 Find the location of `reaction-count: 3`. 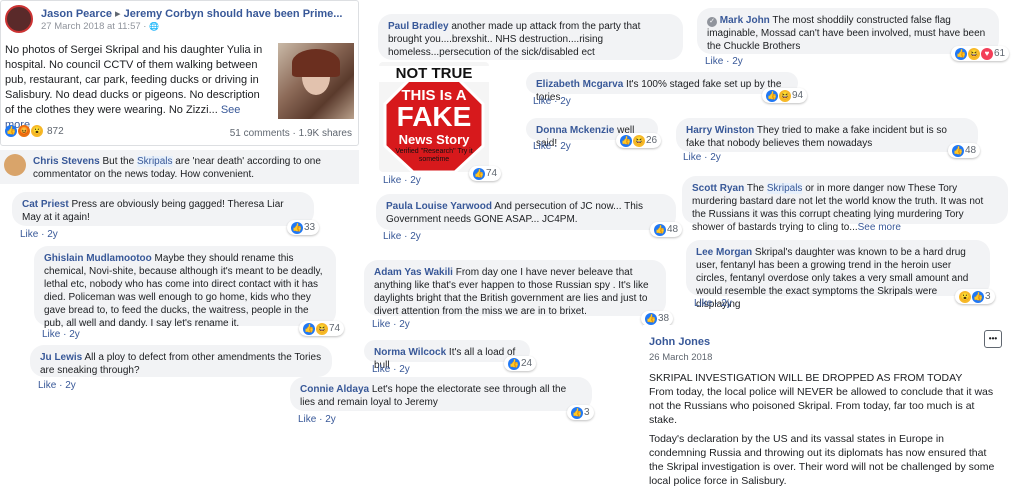

reaction-count: 3 is located at coordinates (587, 412).